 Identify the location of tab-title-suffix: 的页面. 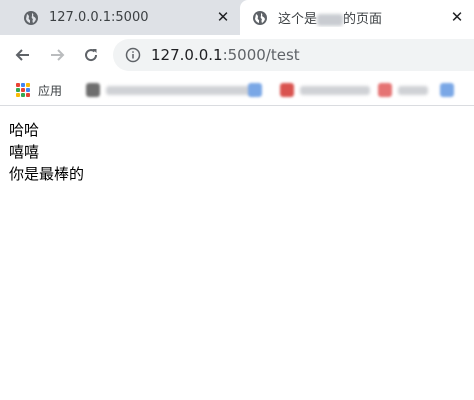
(363, 19).